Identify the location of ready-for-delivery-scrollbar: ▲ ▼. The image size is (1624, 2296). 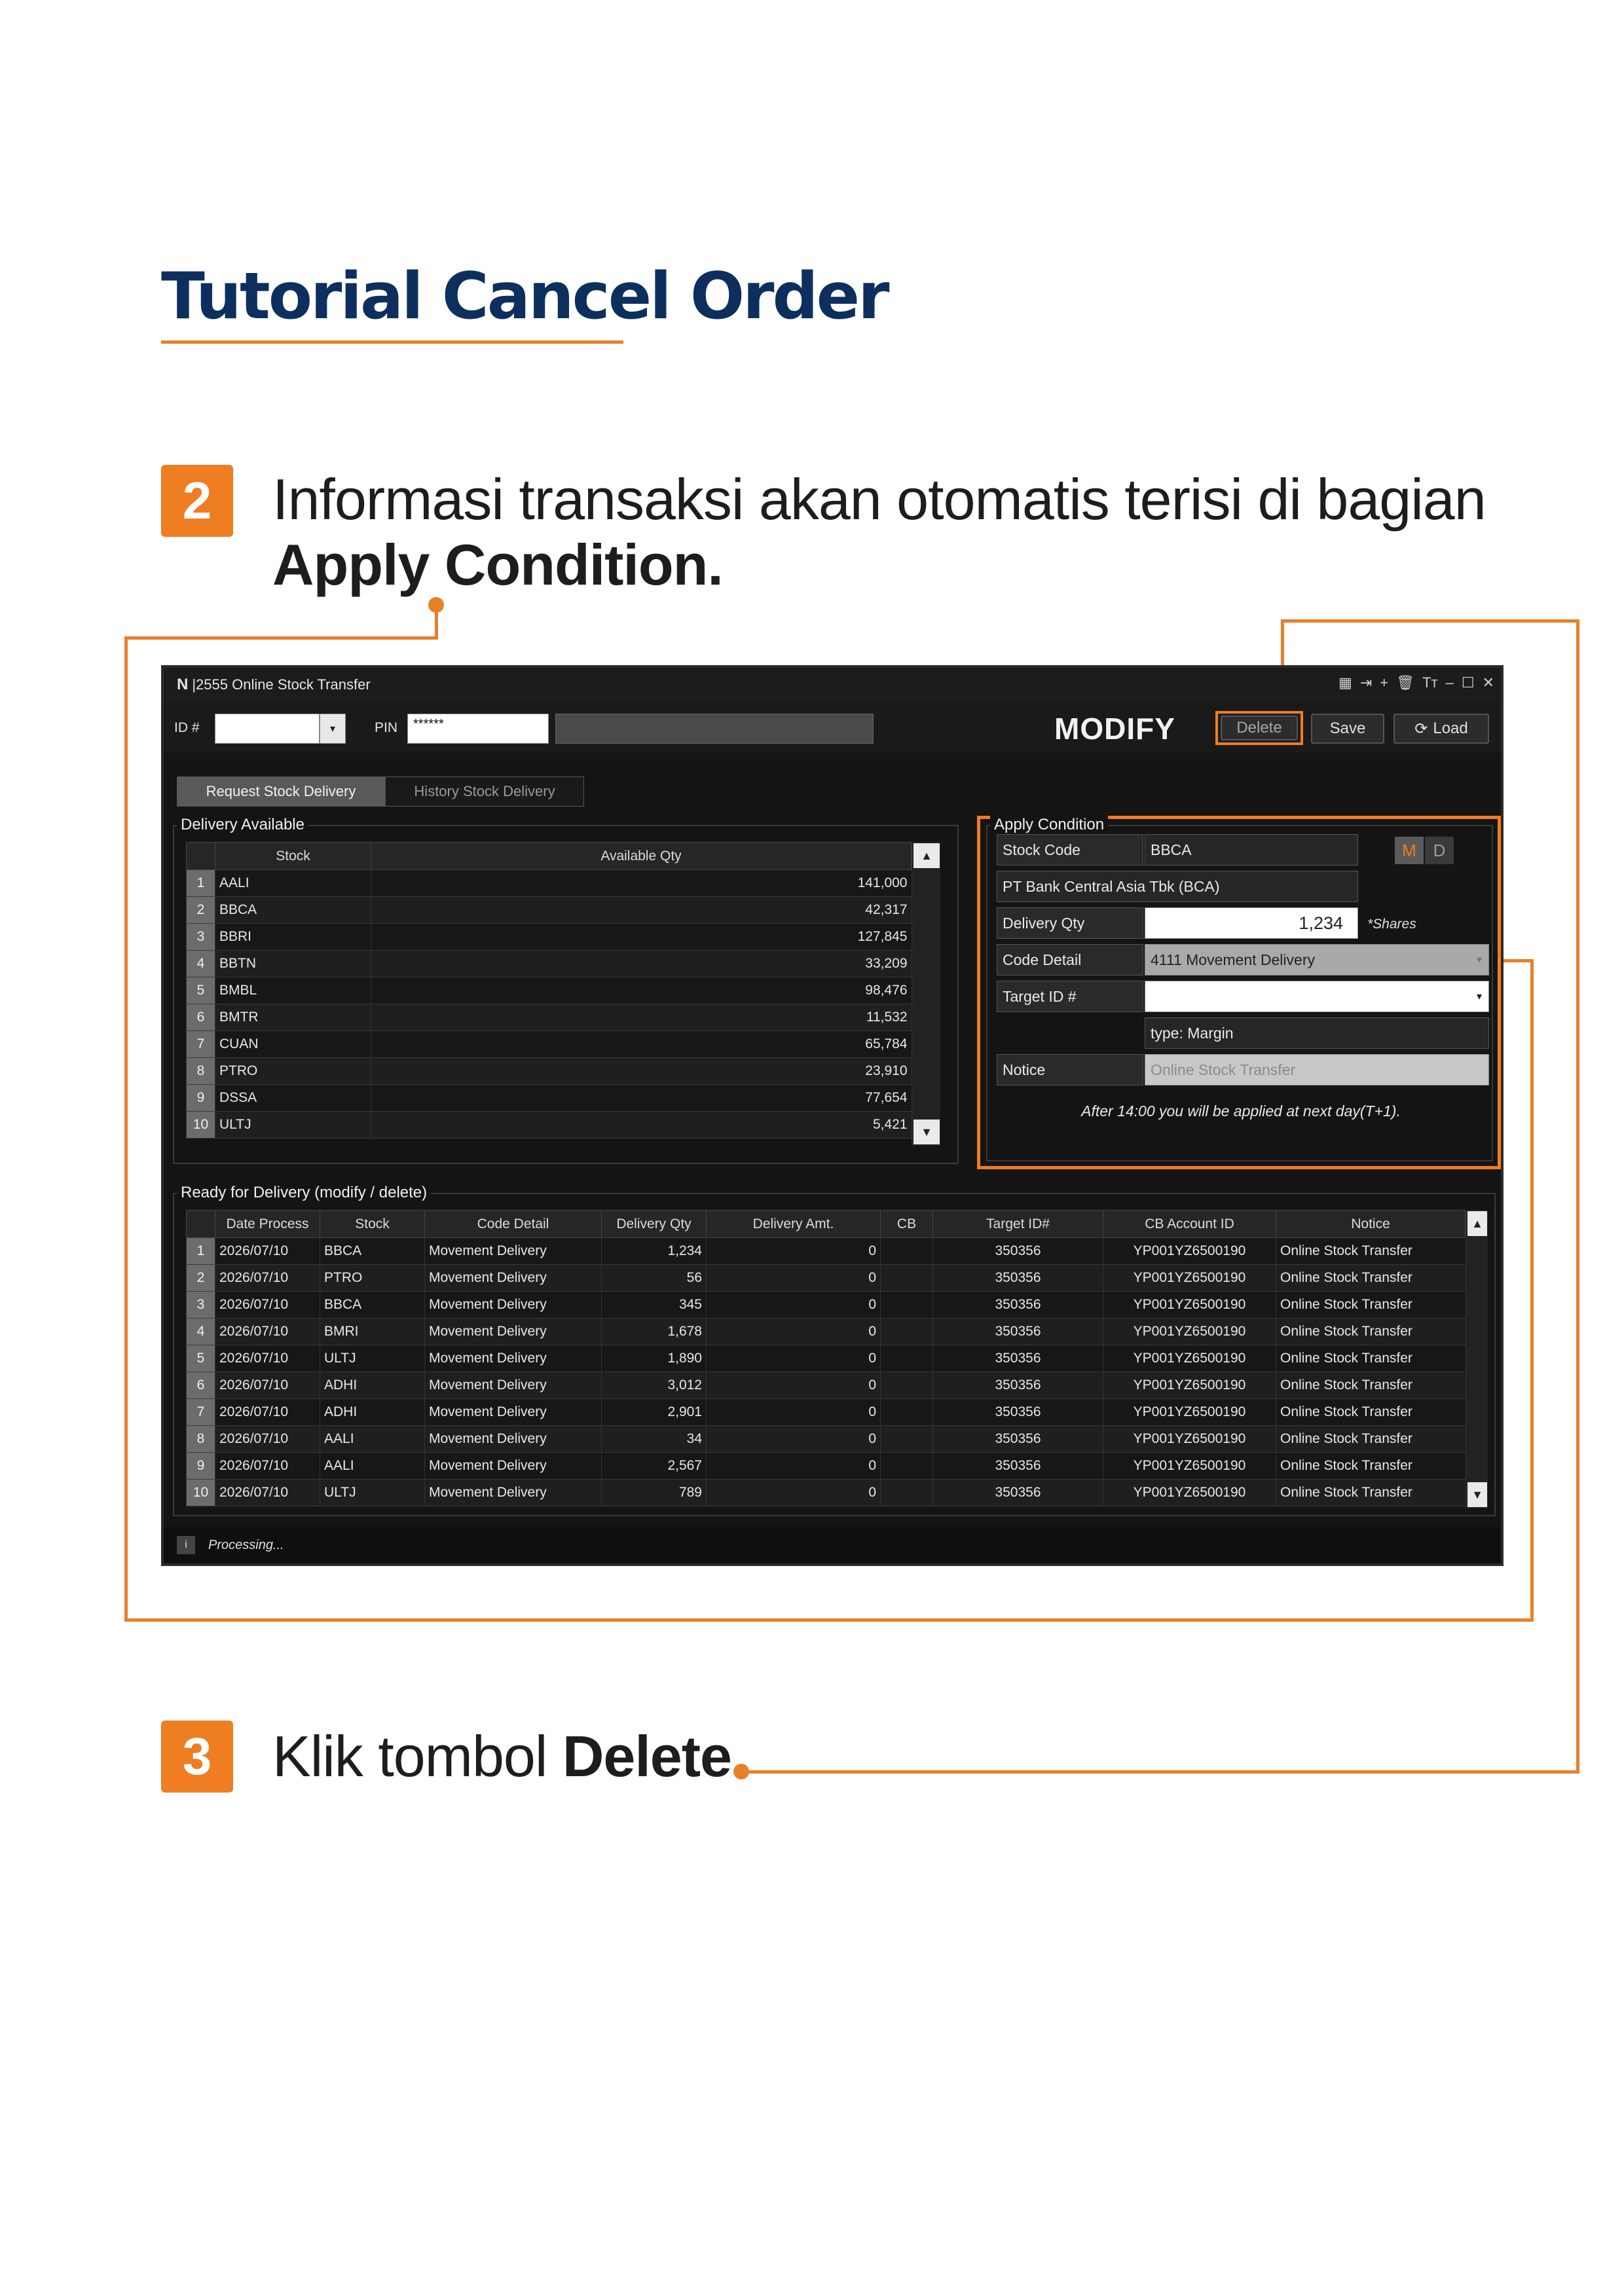
(1477, 1359).